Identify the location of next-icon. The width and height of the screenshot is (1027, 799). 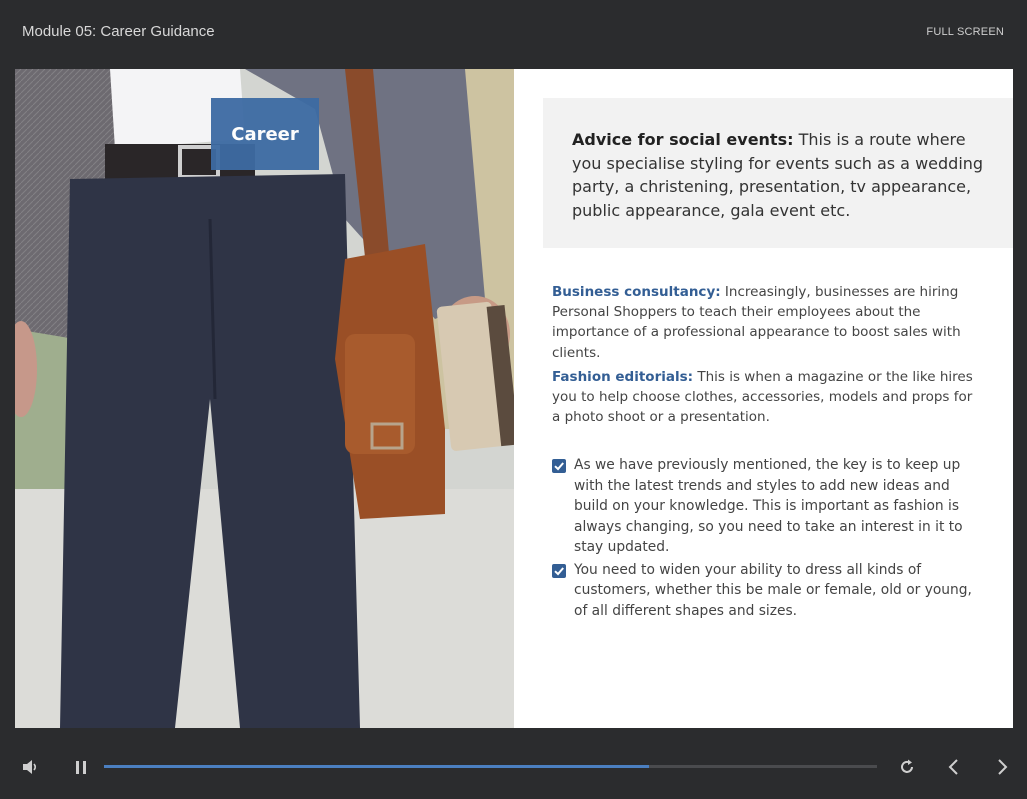
(1004, 767).